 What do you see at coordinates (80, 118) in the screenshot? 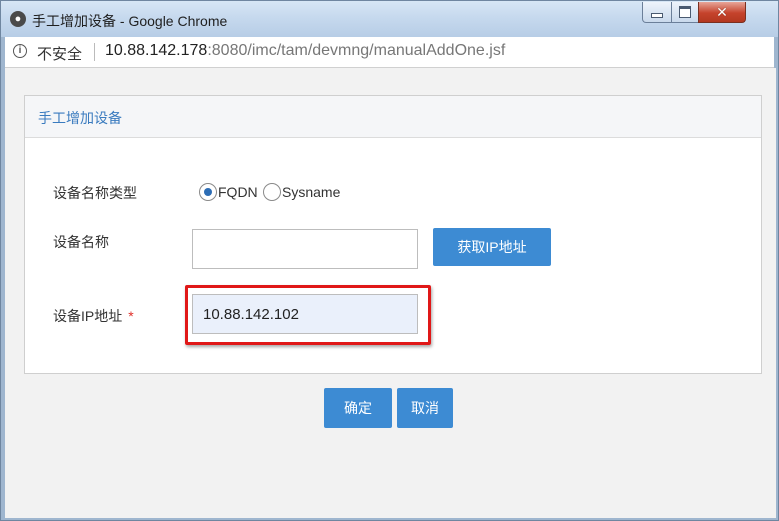
I see `panel-title: 手工增加设备` at bounding box center [80, 118].